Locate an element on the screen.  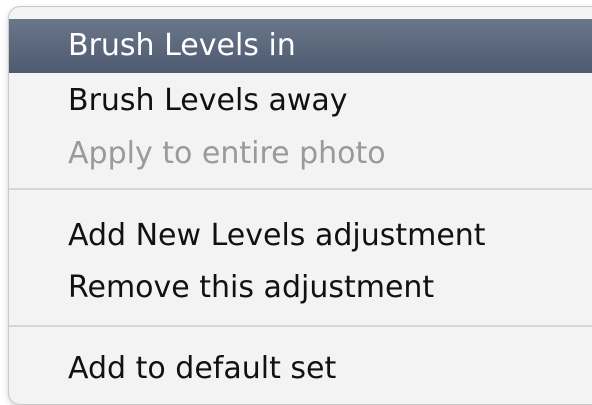
menu-item-remove-this-adjustment: Remove this adjustment is located at coordinates (300, 288).